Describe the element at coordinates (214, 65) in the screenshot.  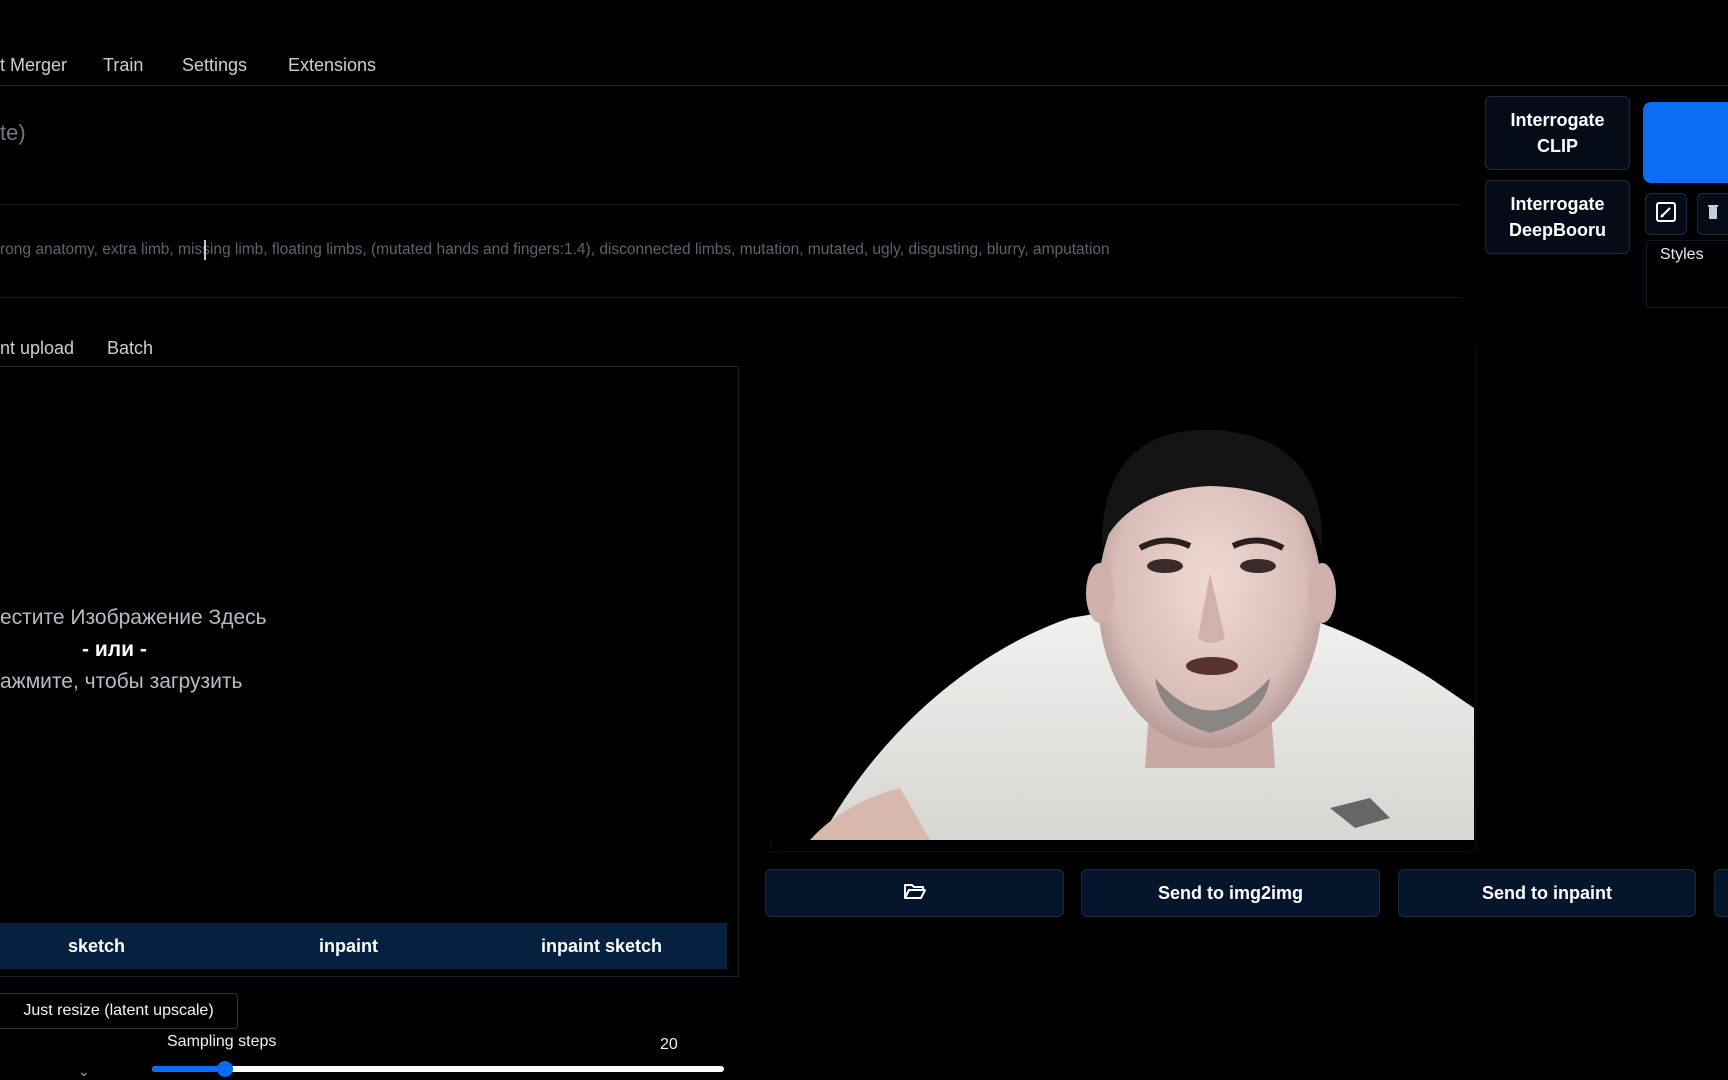
I see `tab-settings: Settings` at that location.